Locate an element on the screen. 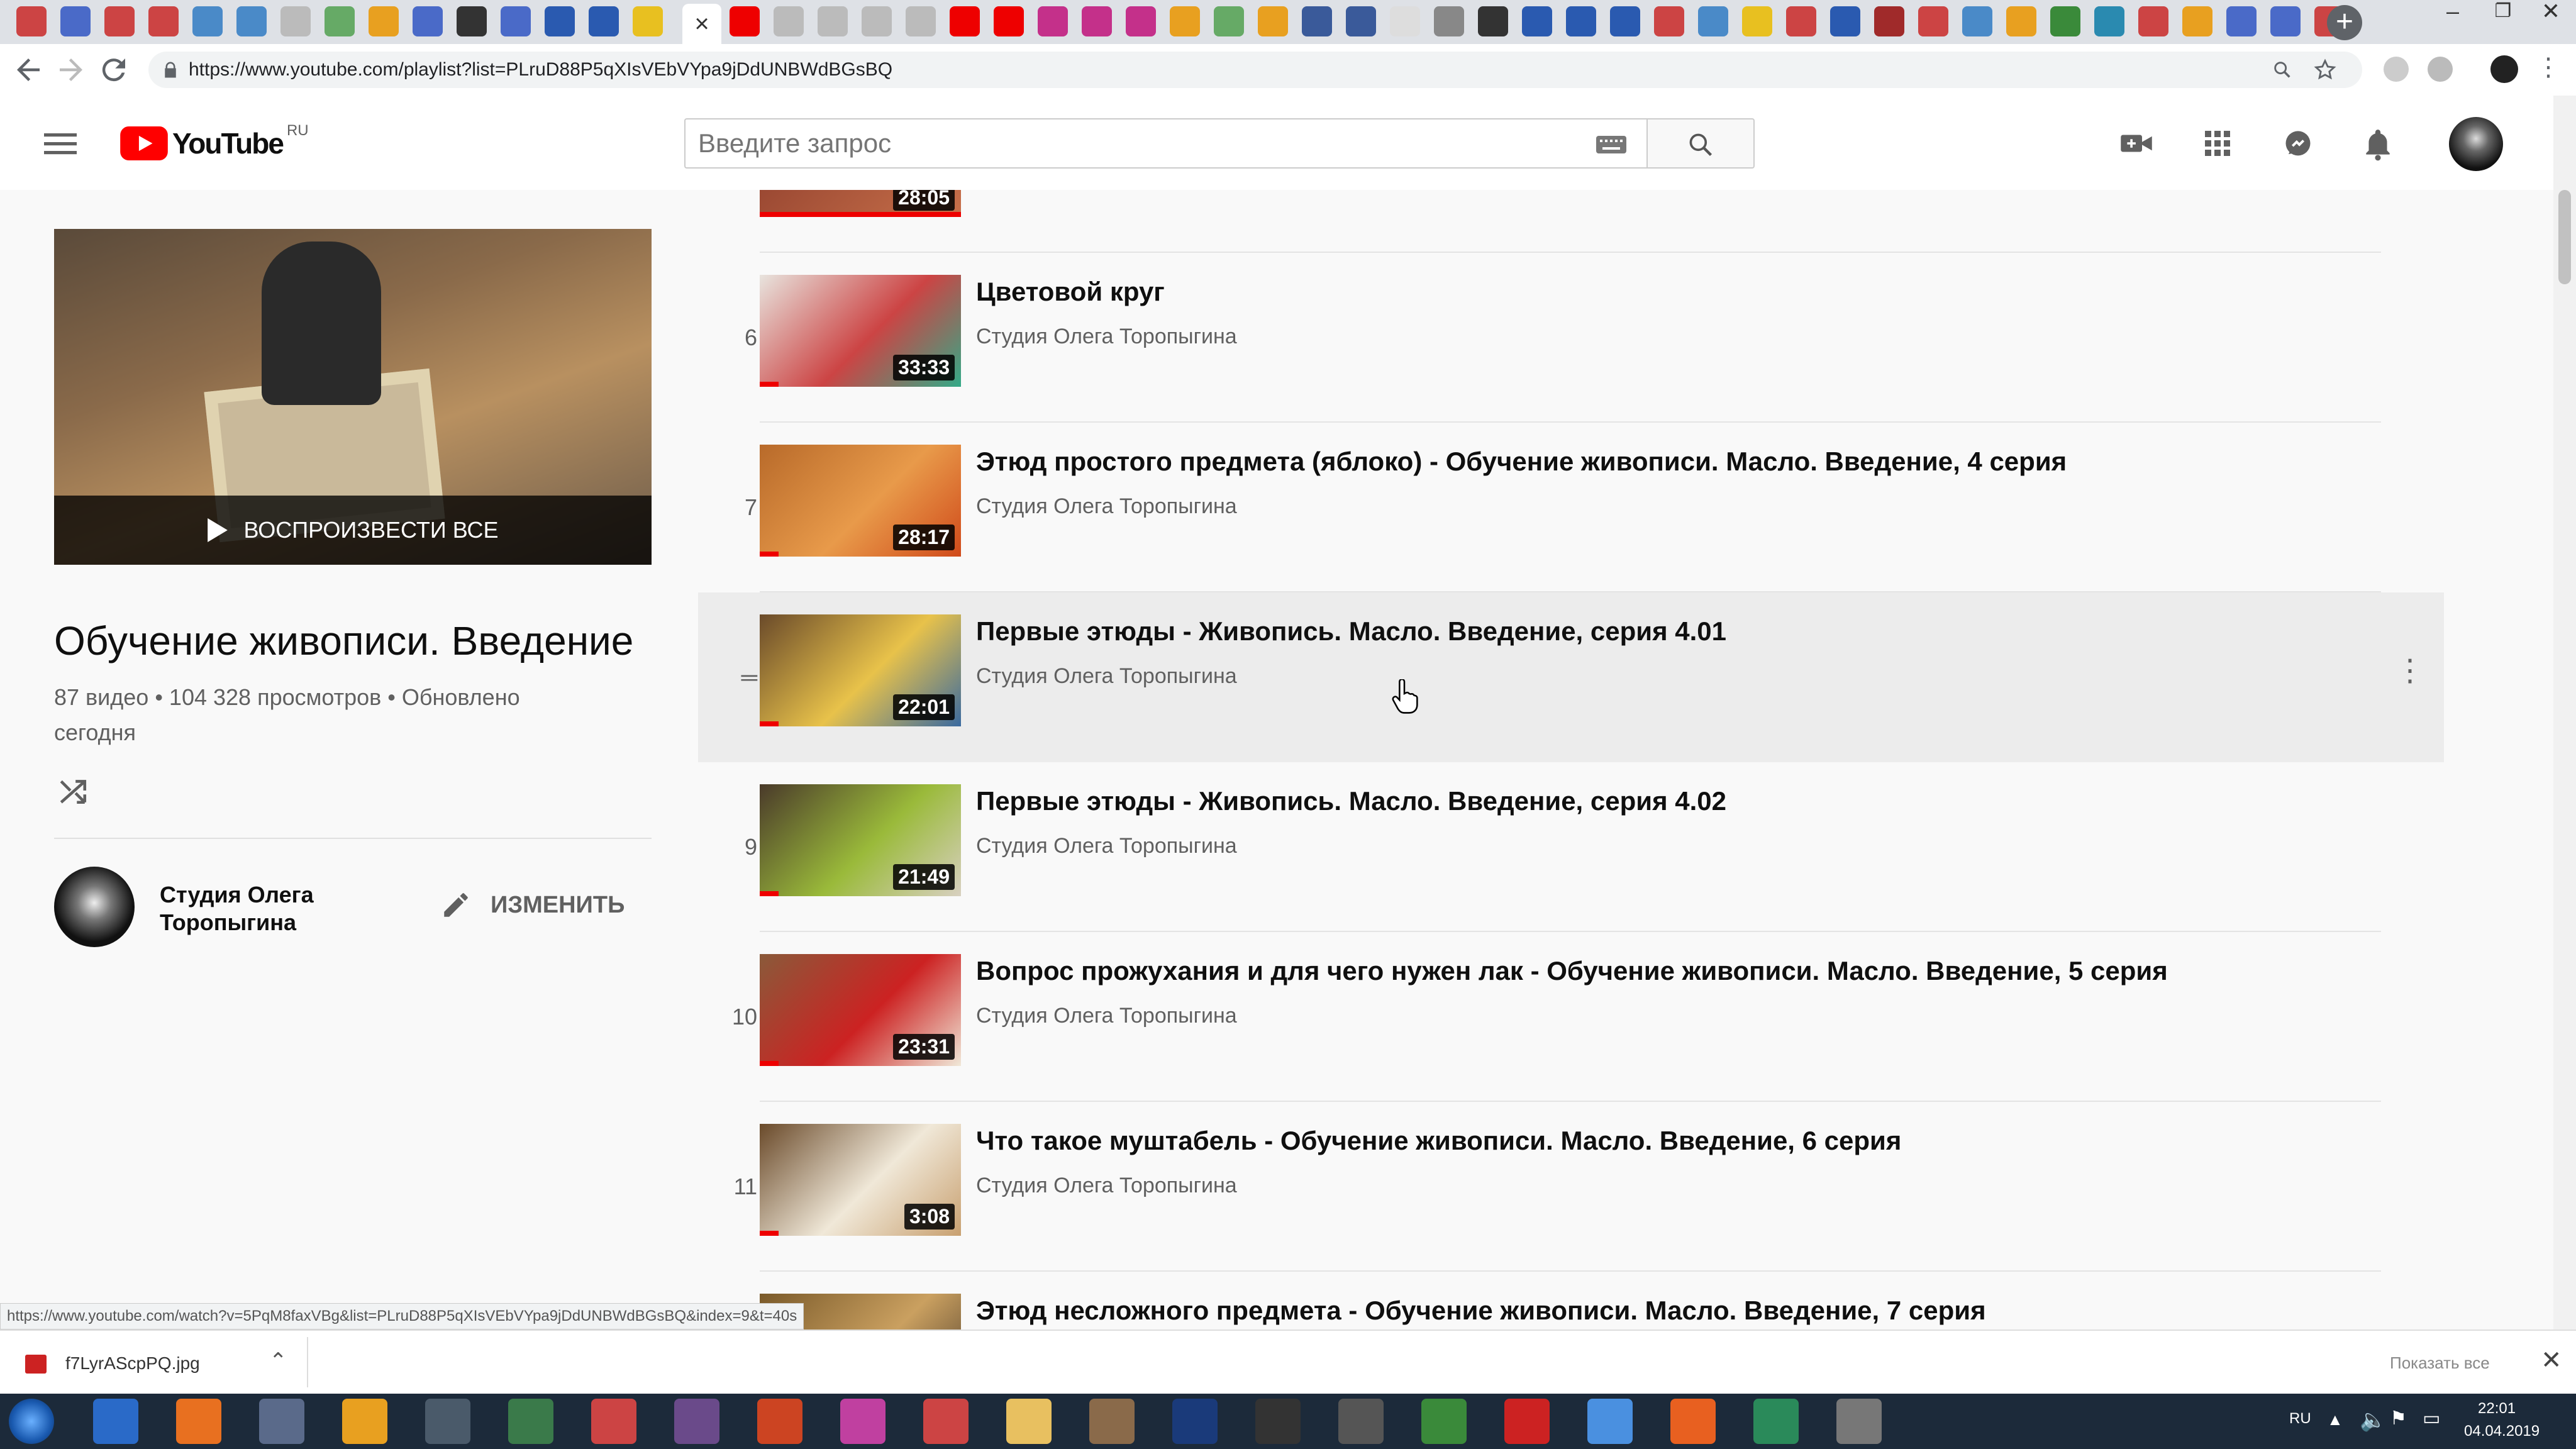 The image size is (2576, 1449). video-thumbnail: 22:01 is located at coordinates (860, 670).